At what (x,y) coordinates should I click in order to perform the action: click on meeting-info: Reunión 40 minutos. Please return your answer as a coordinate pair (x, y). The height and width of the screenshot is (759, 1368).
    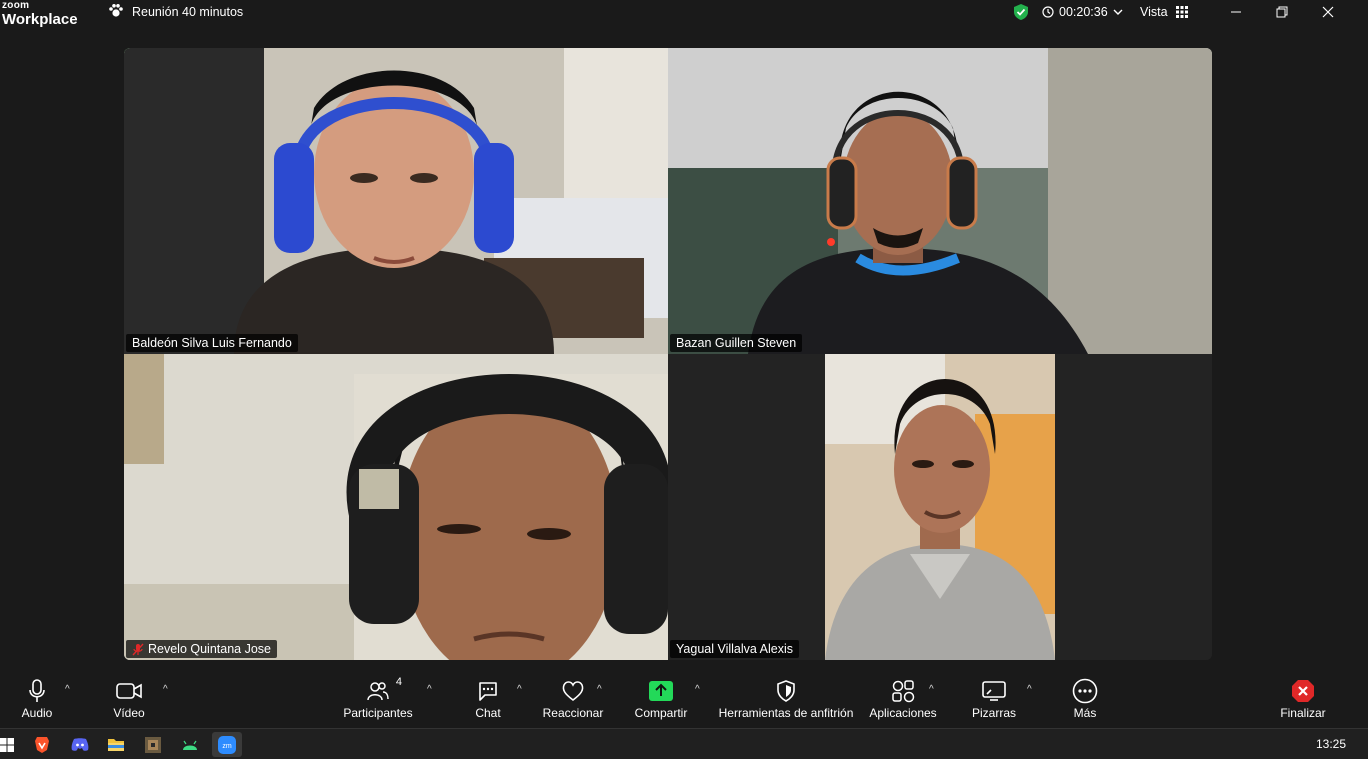
    Looking at the image, I should click on (175, 12).